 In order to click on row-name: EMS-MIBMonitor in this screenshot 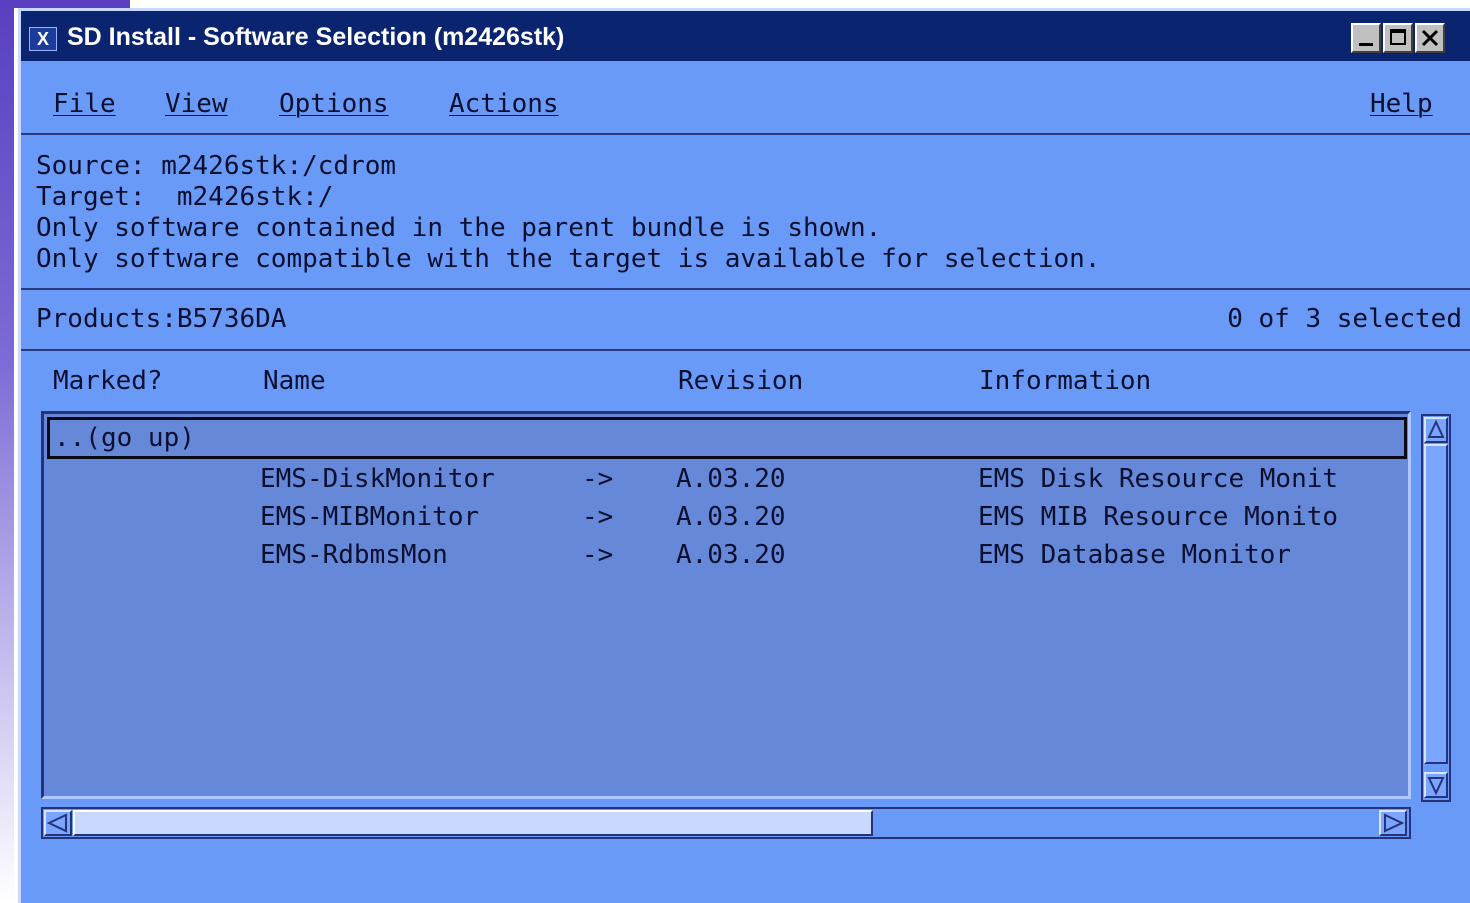, I will do `click(370, 517)`.